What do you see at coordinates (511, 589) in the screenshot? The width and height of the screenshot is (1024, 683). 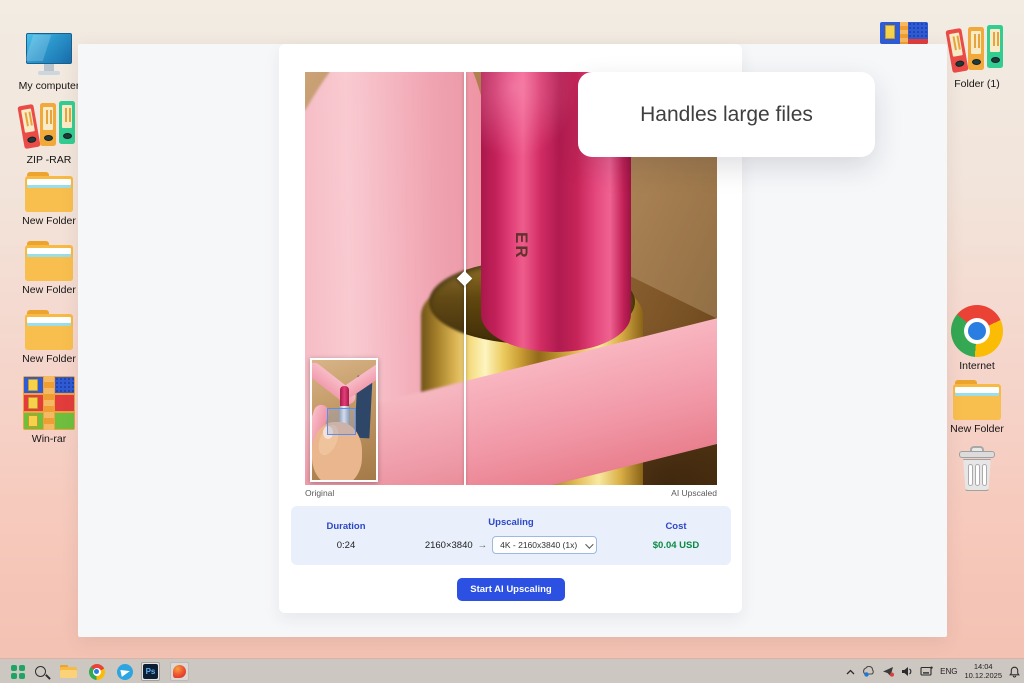 I see `start-ai-upscaling-button: Start AI Upscaling` at bounding box center [511, 589].